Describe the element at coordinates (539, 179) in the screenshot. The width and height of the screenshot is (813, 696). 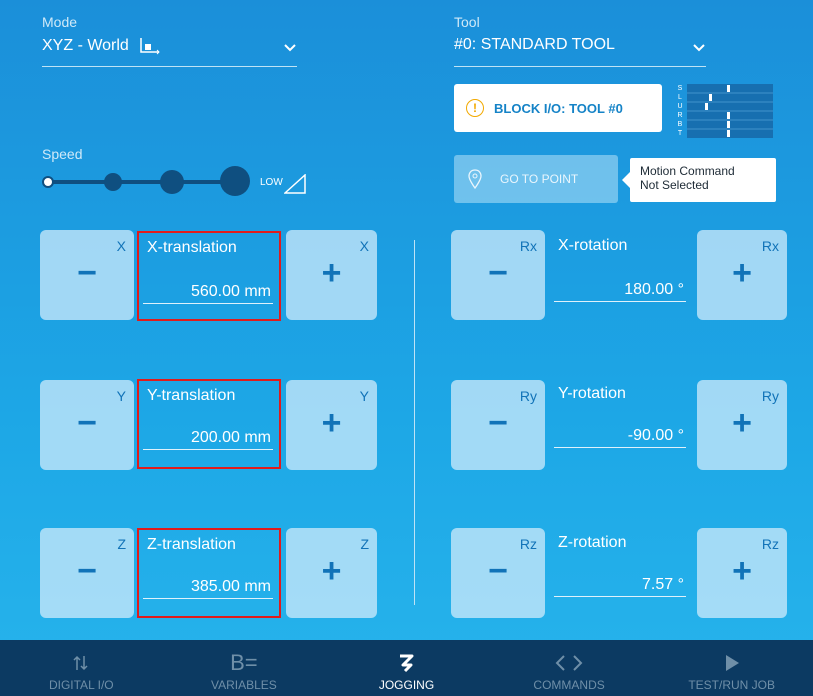
I see `go-to-point-label: GO TO POINT` at that location.